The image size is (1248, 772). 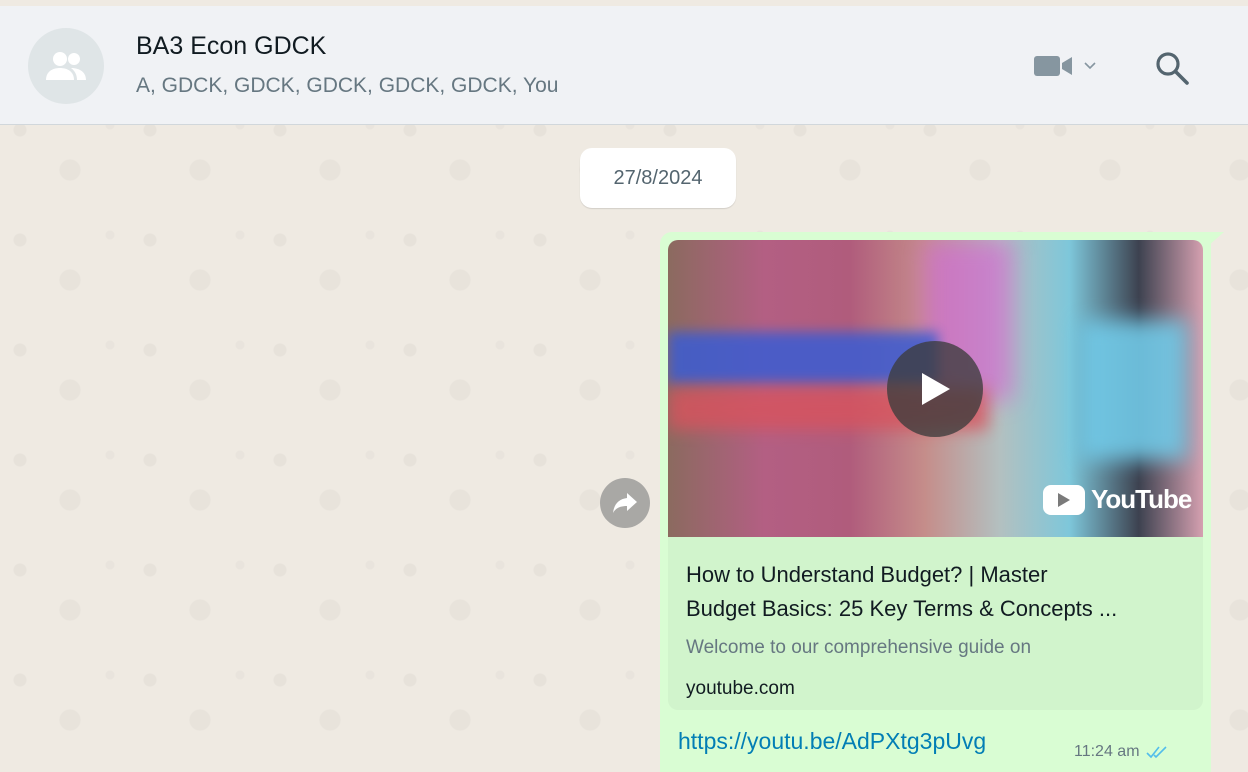 What do you see at coordinates (1090, 66) in the screenshot?
I see `chevron-down-icon` at bounding box center [1090, 66].